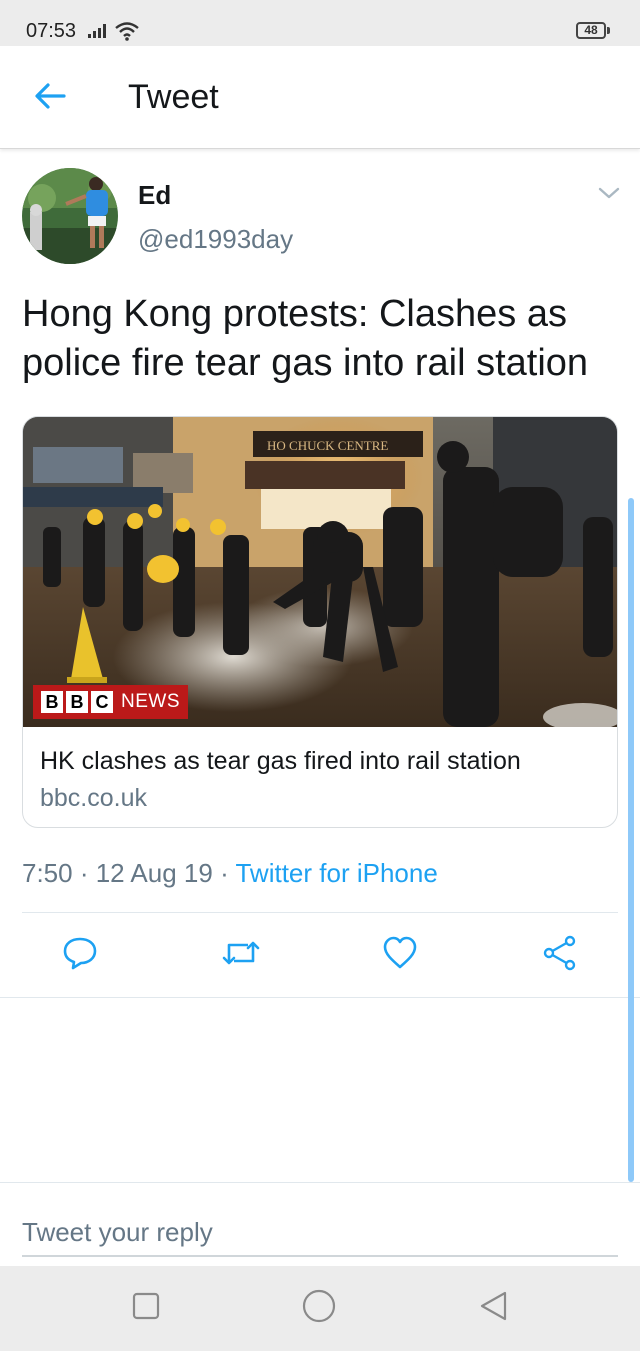  I want to click on retweet-icon, so click(241, 953).